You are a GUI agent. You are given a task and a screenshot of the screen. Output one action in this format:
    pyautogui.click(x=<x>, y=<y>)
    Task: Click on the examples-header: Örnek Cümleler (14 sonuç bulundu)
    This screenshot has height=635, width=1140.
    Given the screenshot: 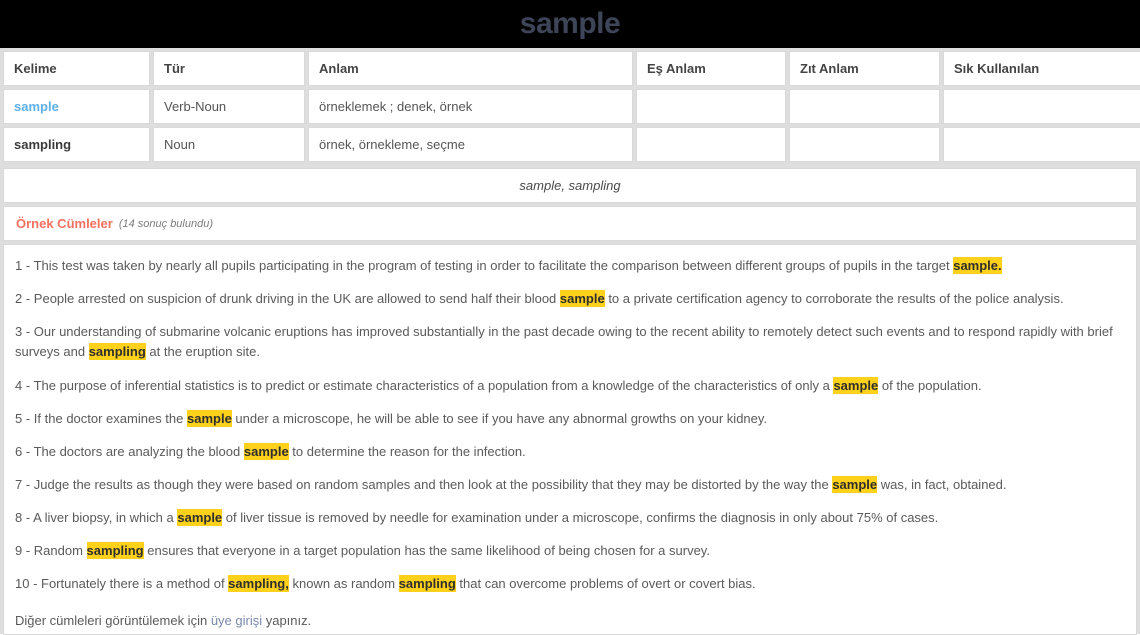 What is the action you would take?
    pyautogui.click(x=570, y=223)
    